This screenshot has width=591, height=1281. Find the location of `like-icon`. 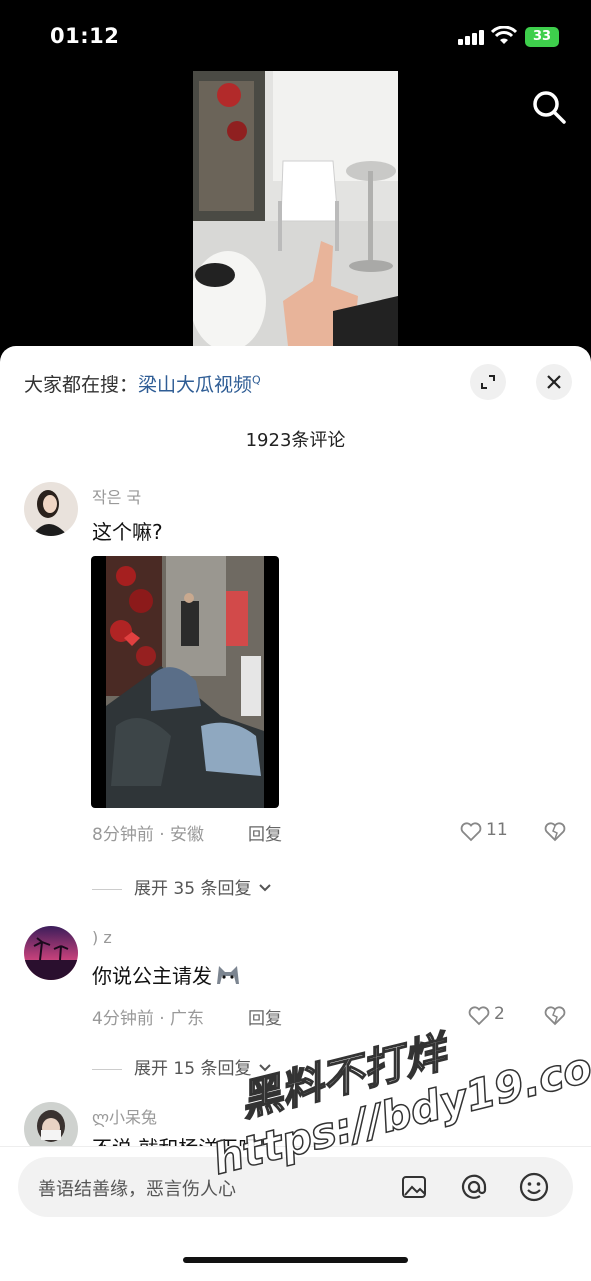

like-icon is located at coordinates (471, 832).